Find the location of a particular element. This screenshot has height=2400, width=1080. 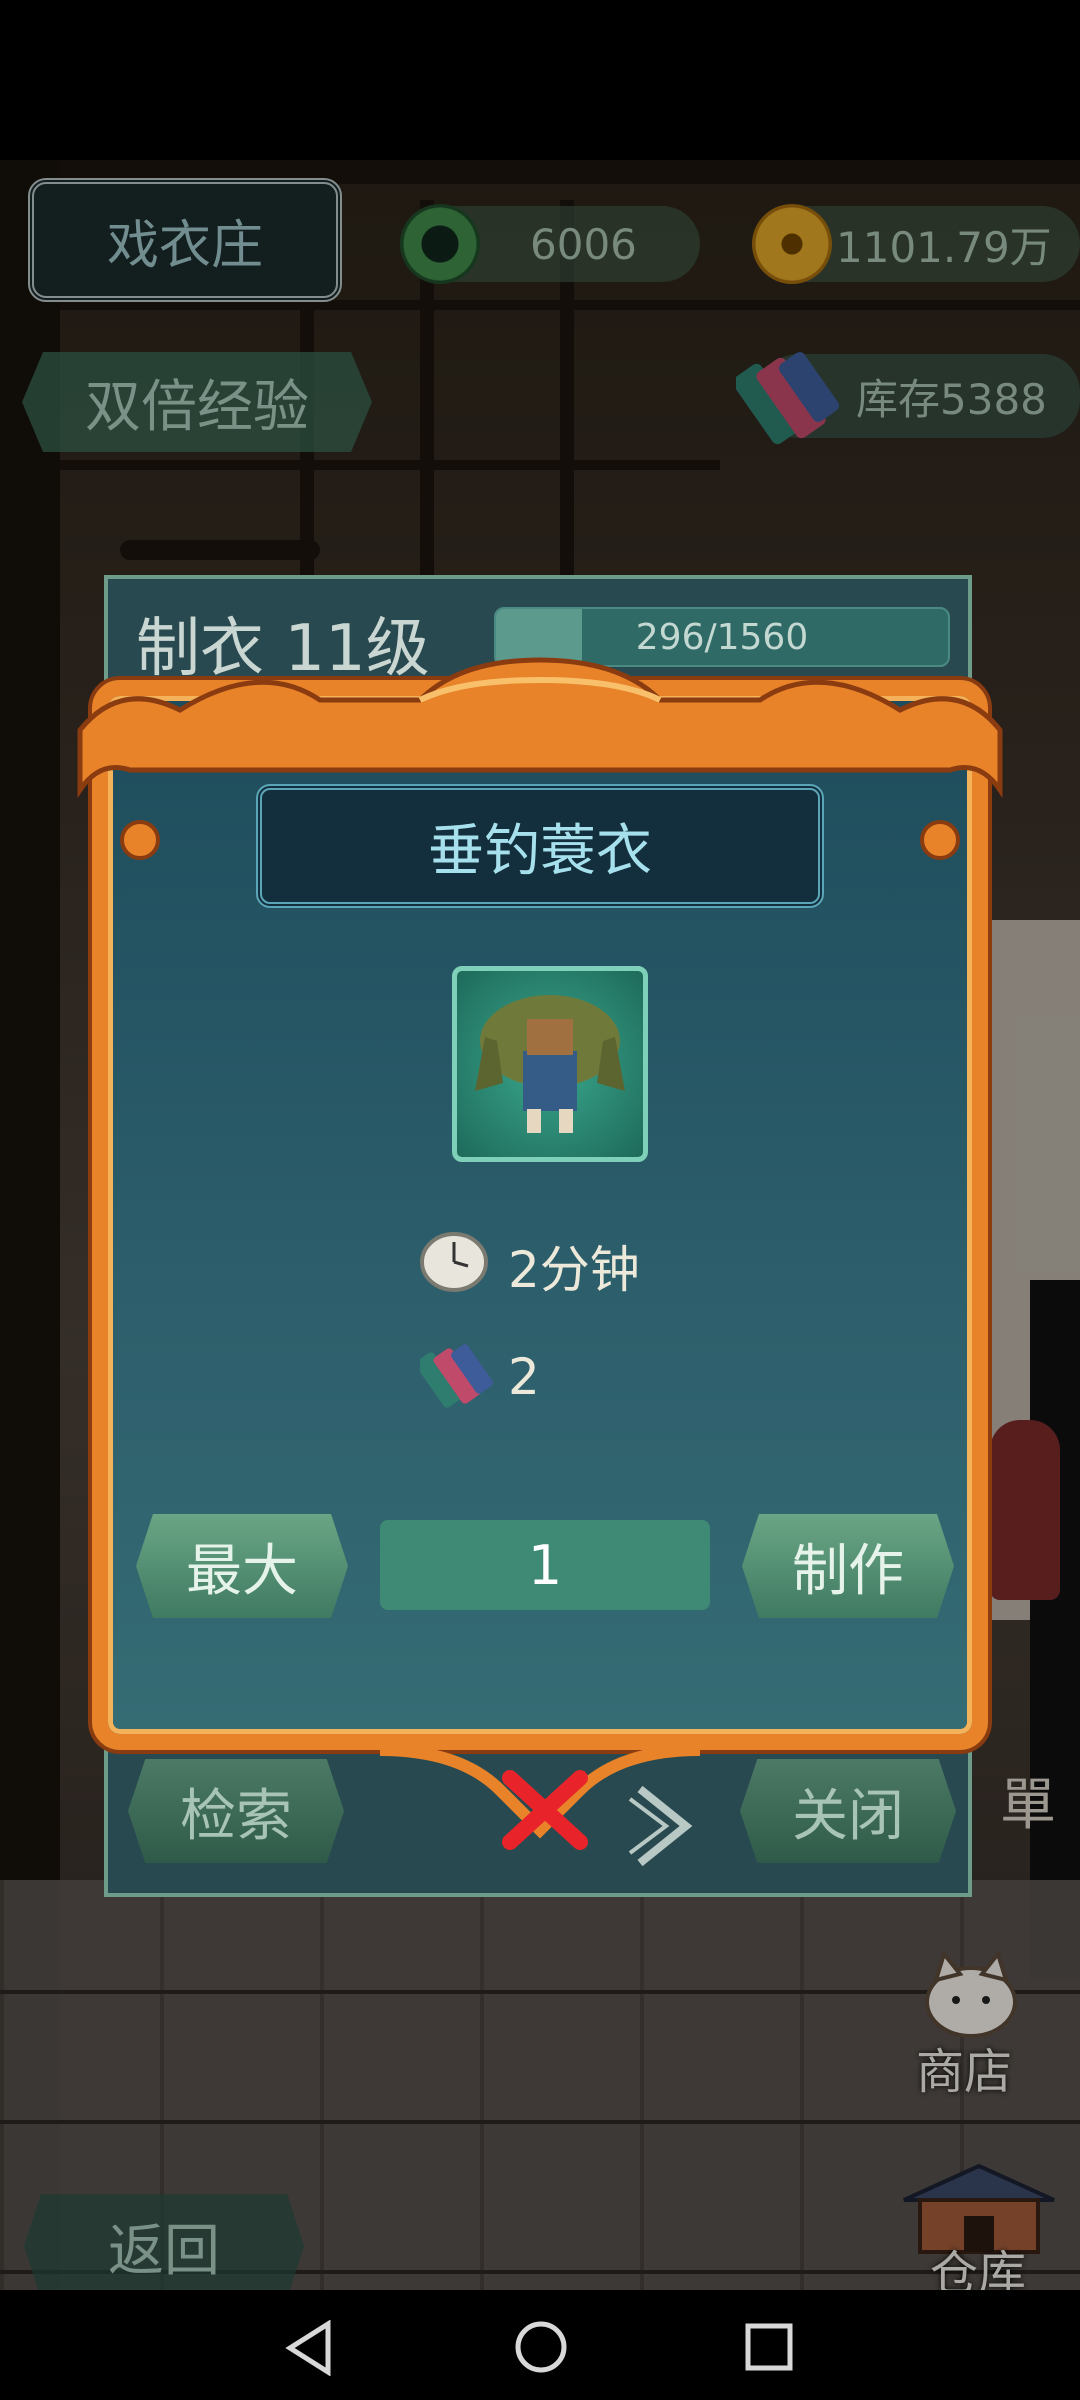

quantity-input: 1 is located at coordinates (545, 1565).